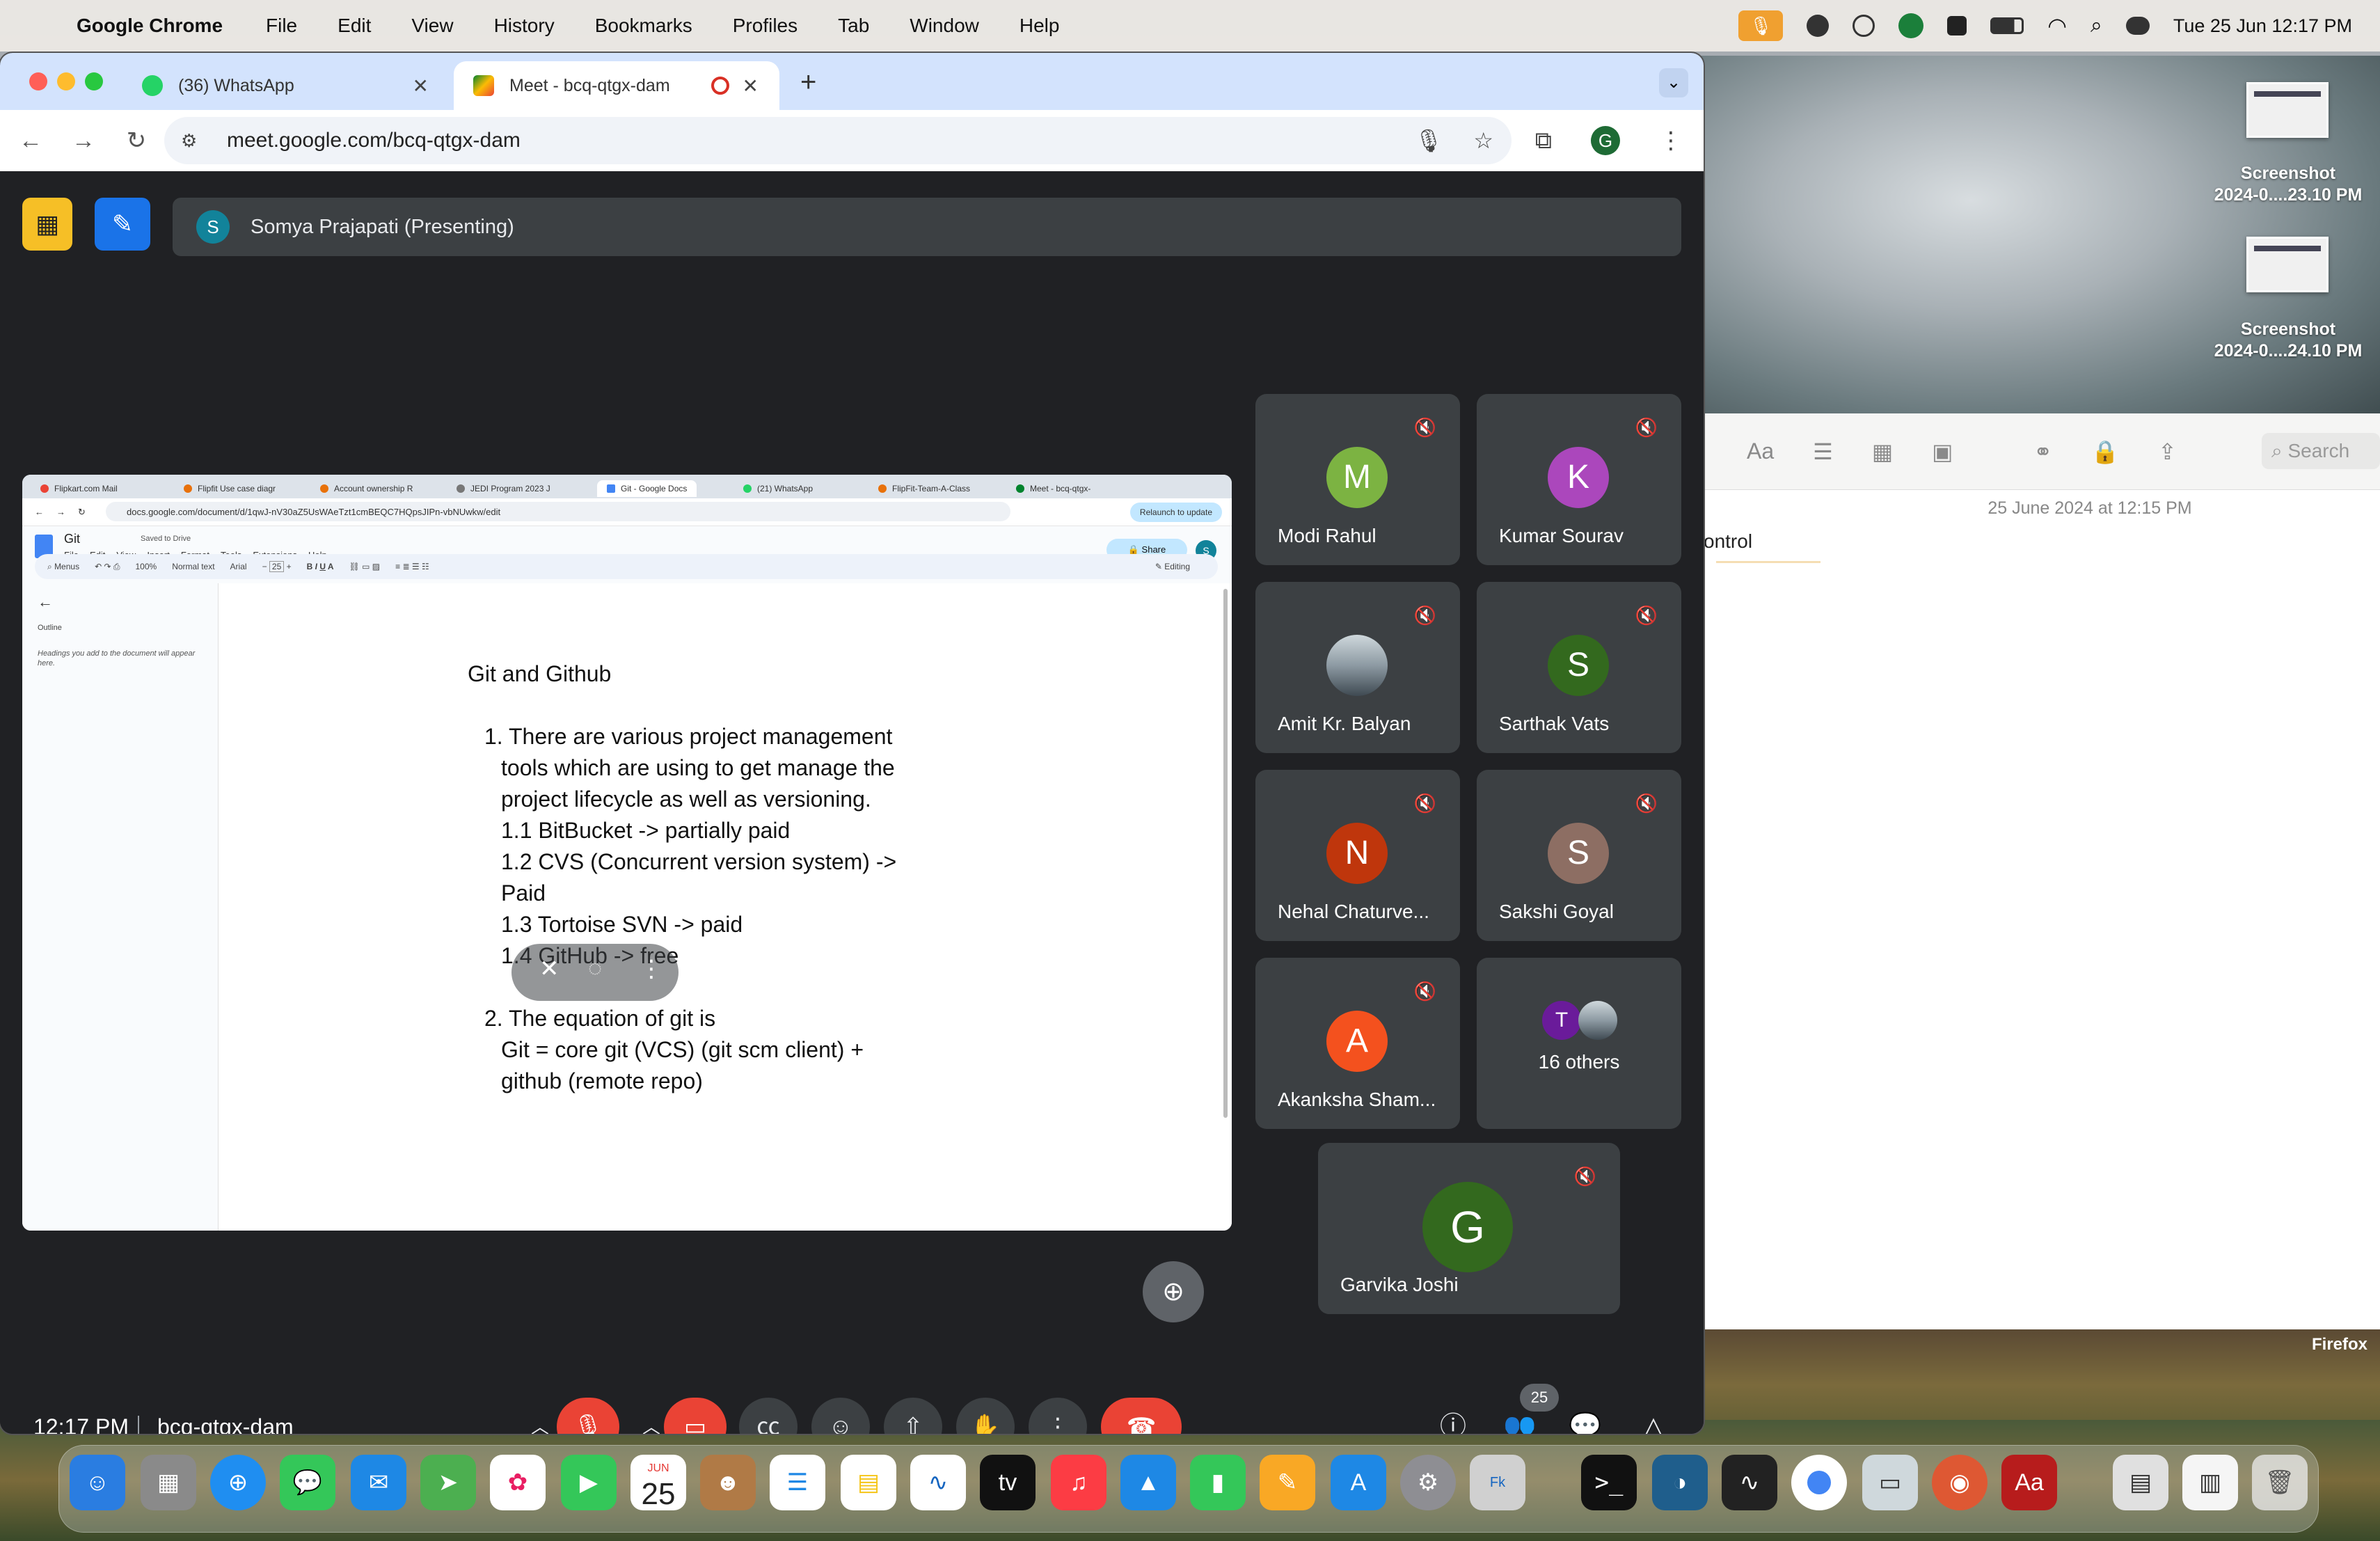 Image resolution: width=2380 pixels, height=1541 pixels. What do you see at coordinates (1453, 1419) in the screenshot?
I see `meeting-info-icon: ⓘ` at bounding box center [1453, 1419].